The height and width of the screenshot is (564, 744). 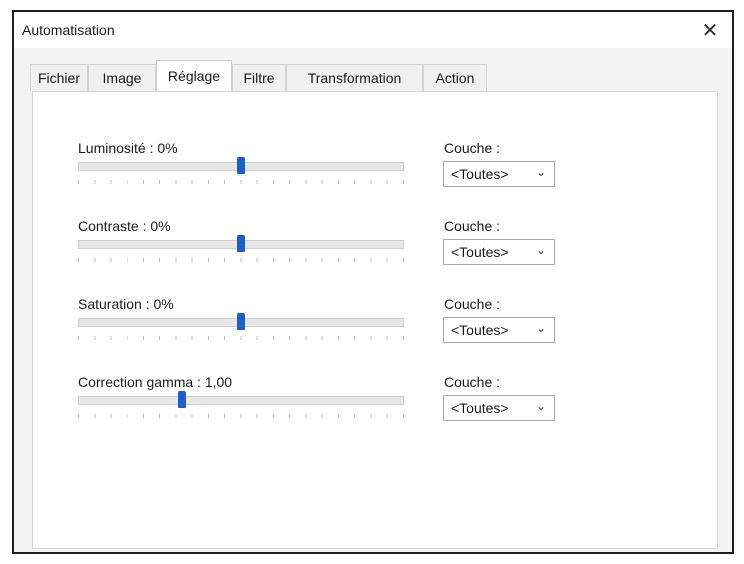 I want to click on gamma-layer-value: <Toutes>, so click(x=480, y=408).